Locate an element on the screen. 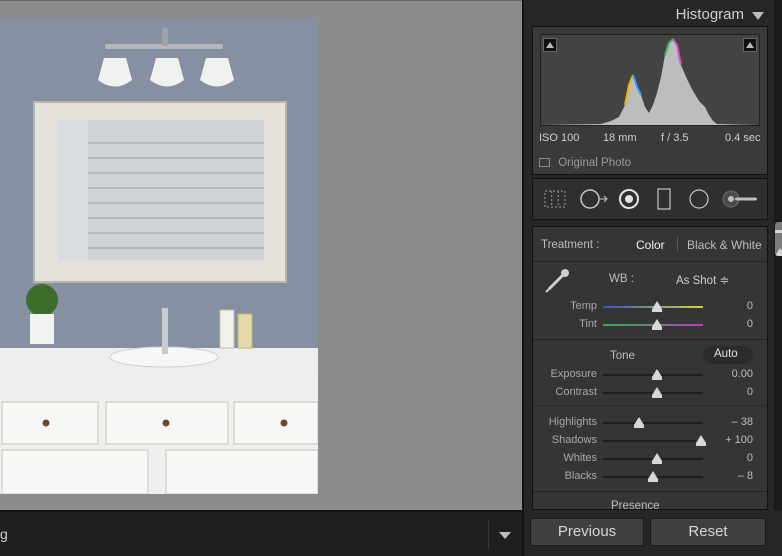  whites-value: 0 is located at coordinates (728, 458).